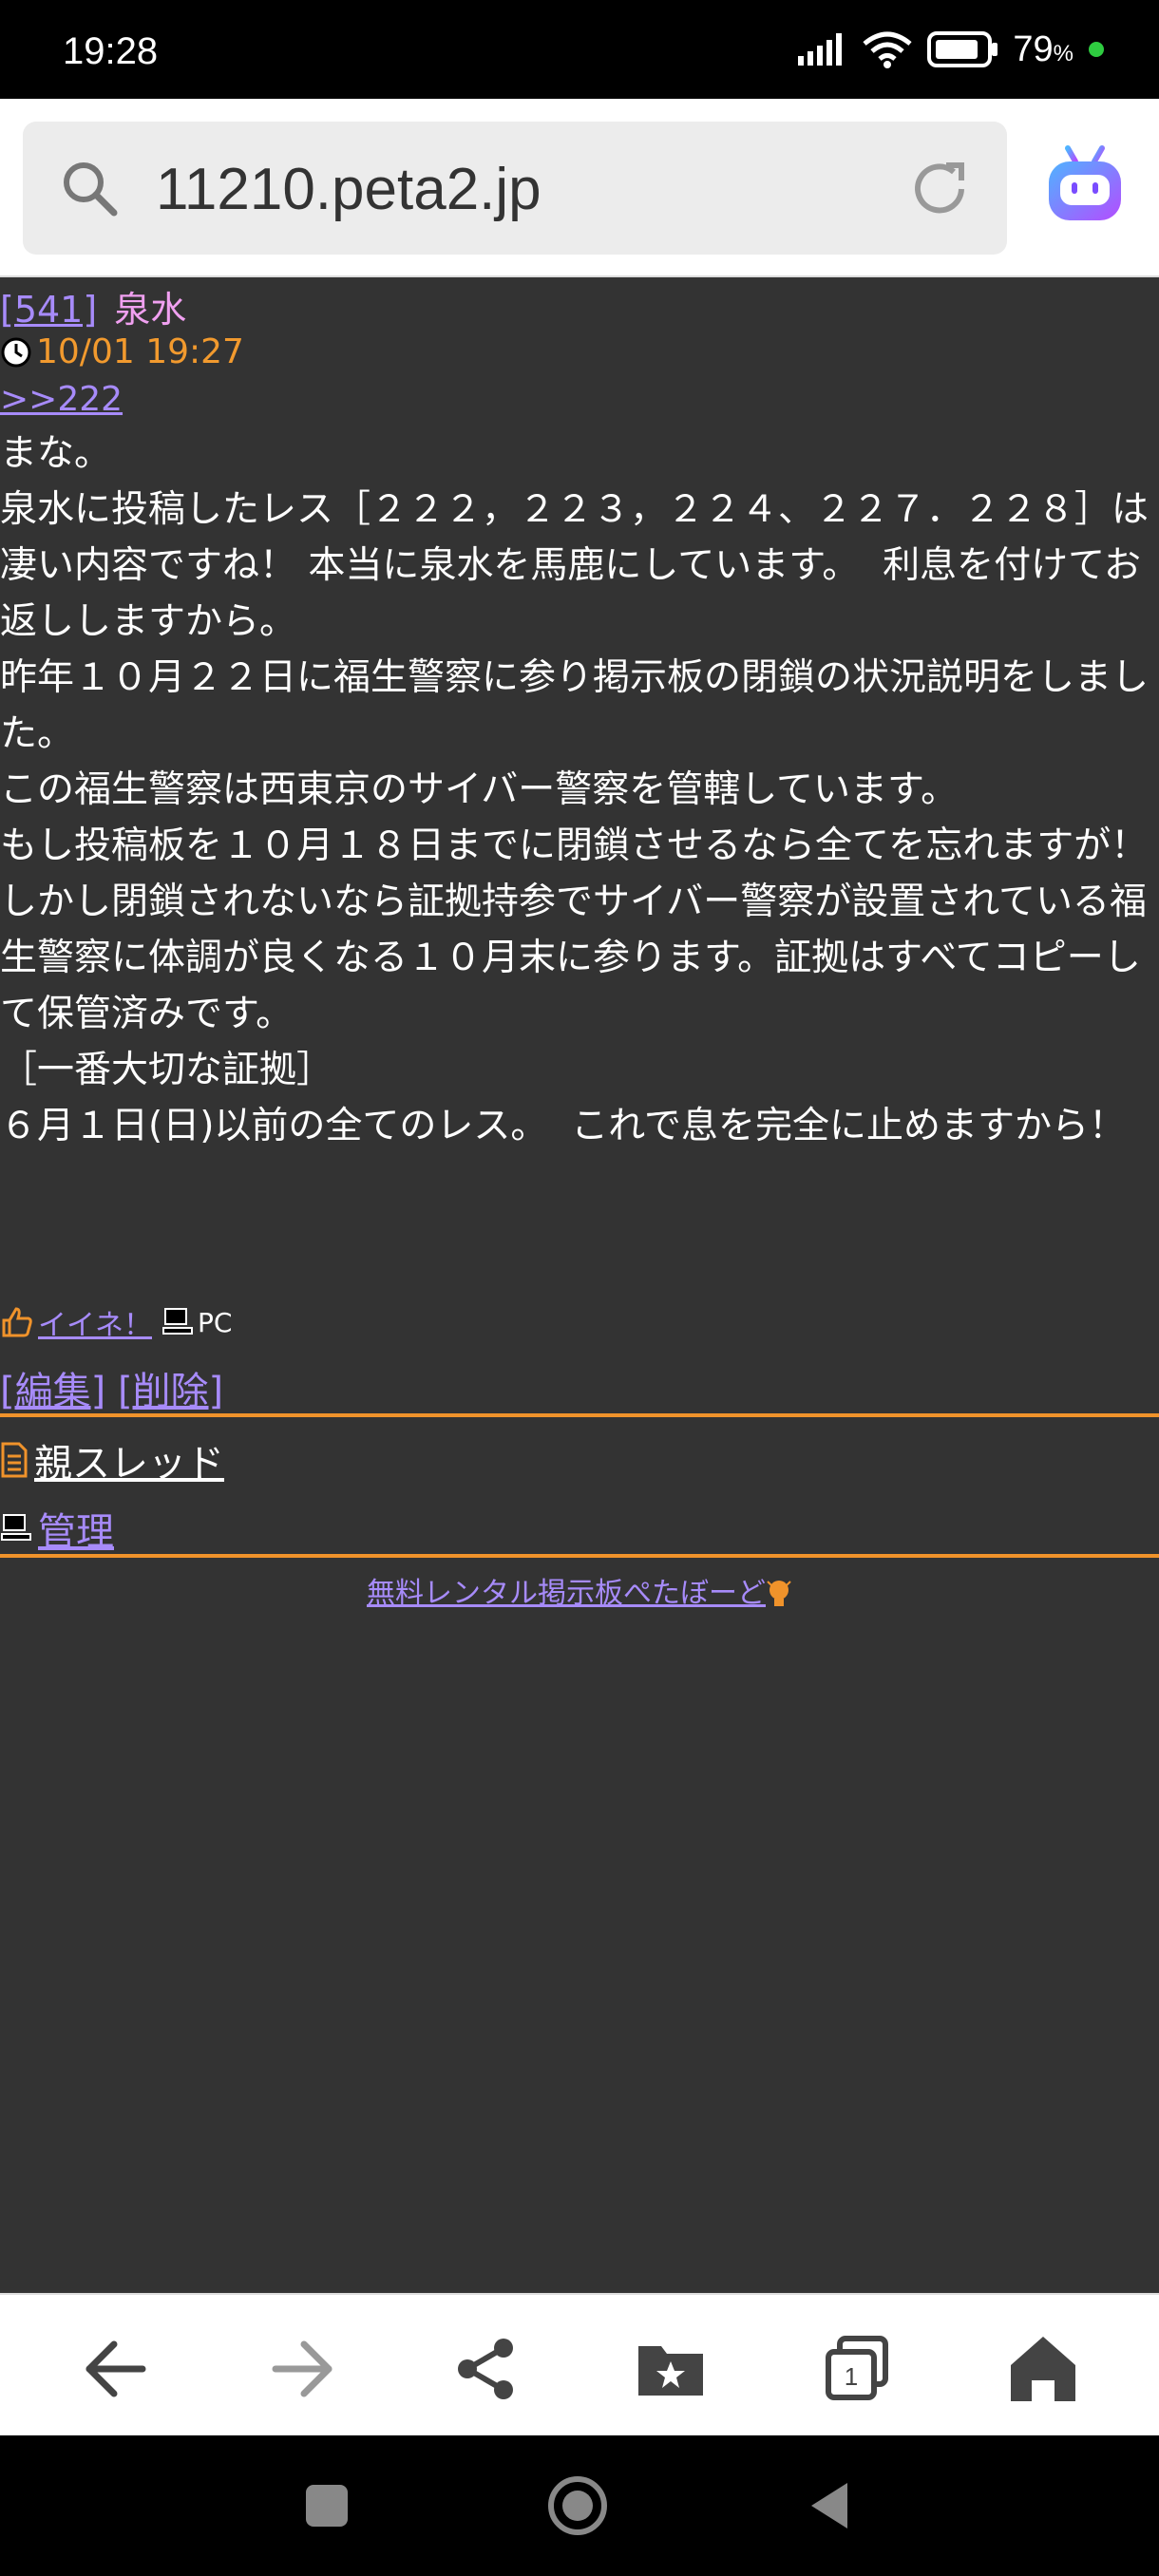  I want to click on bookmarks-icon, so click(671, 2369).